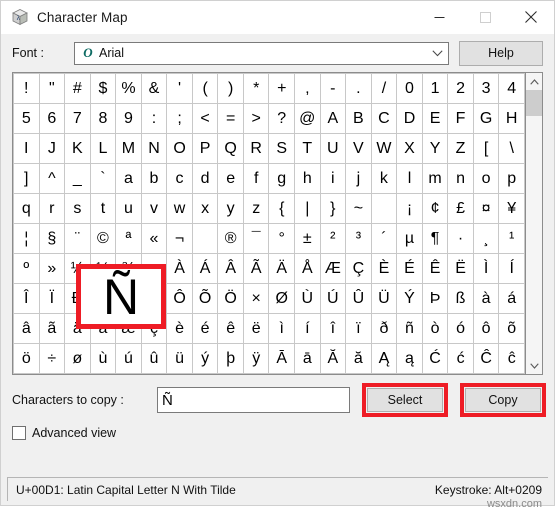 The height and width of the screenshot is (510, 555). What do you see at coordinates (384, 238) in the screenshot?
I see `character-cell: ´` at bounding box center [384, 238].